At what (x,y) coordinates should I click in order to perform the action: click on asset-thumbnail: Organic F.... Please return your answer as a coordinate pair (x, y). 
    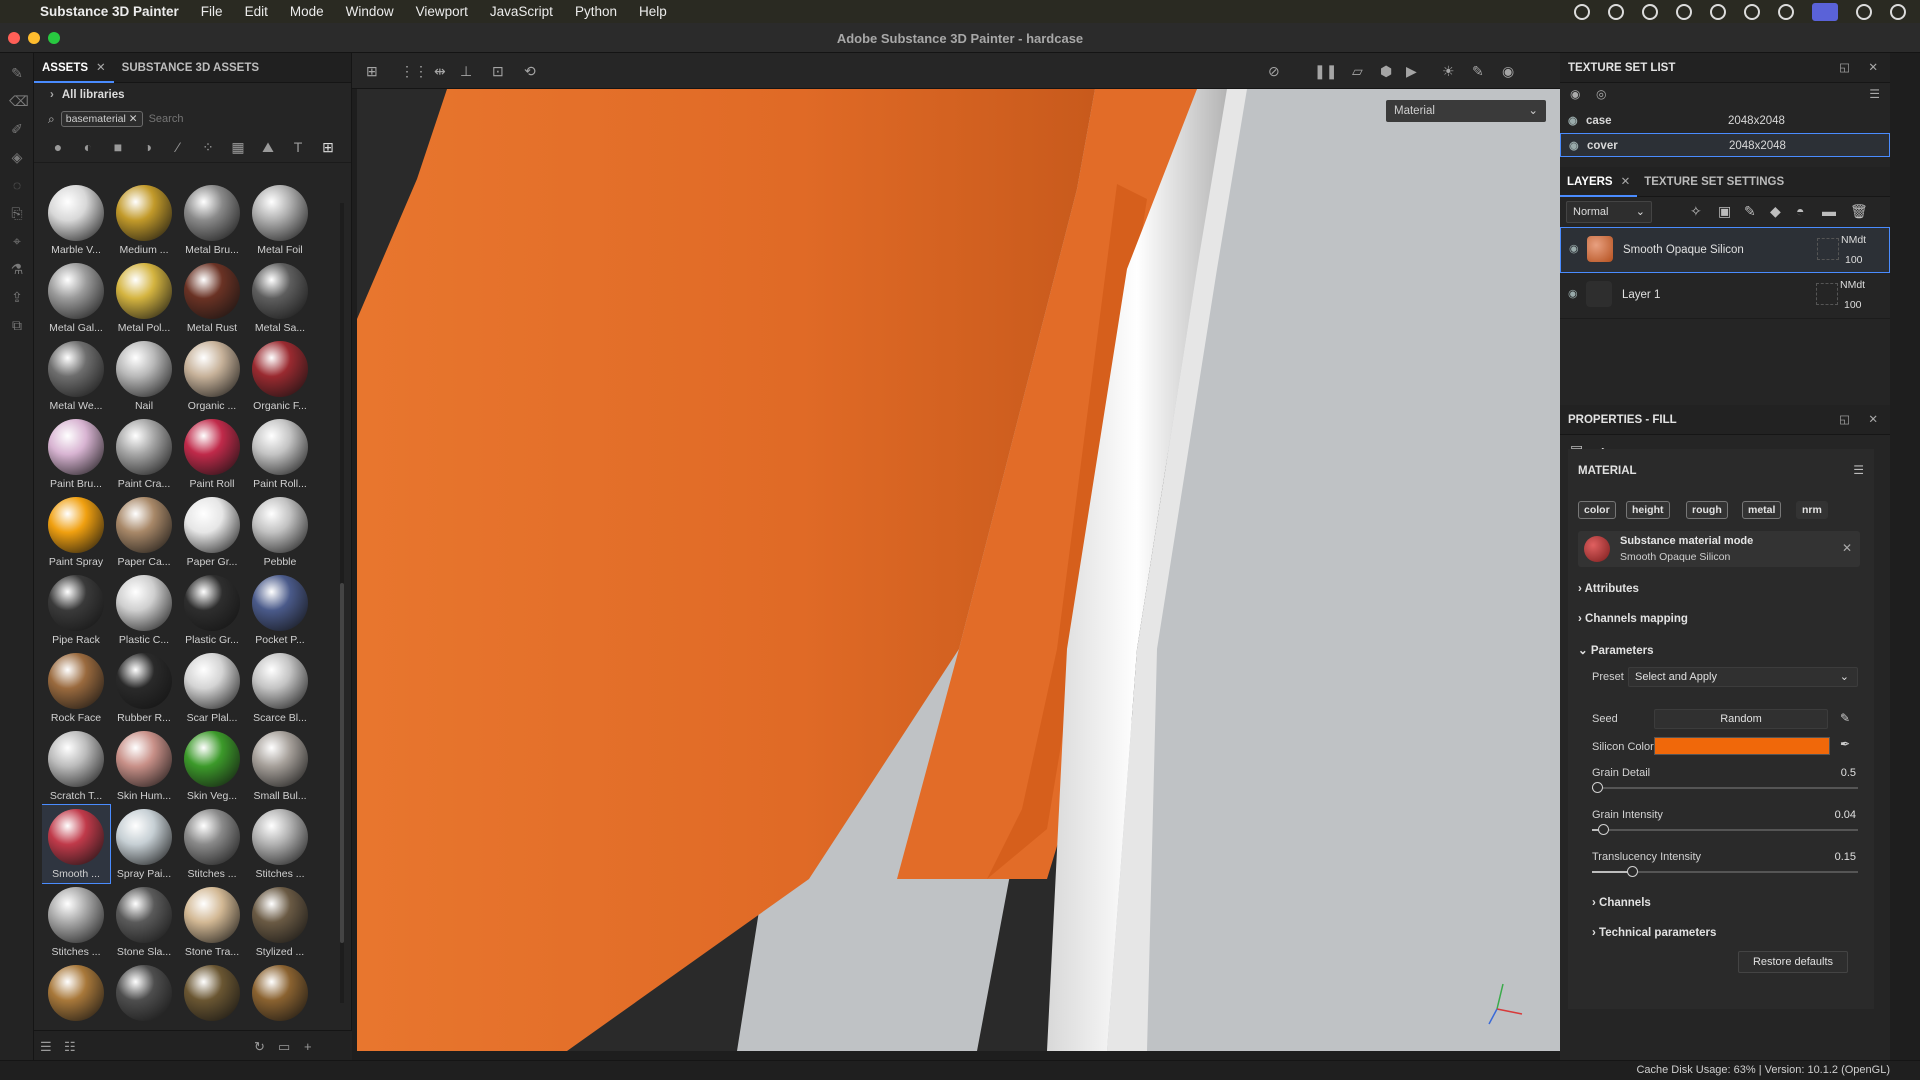
    Looking at the image, I should click on (280, 376).